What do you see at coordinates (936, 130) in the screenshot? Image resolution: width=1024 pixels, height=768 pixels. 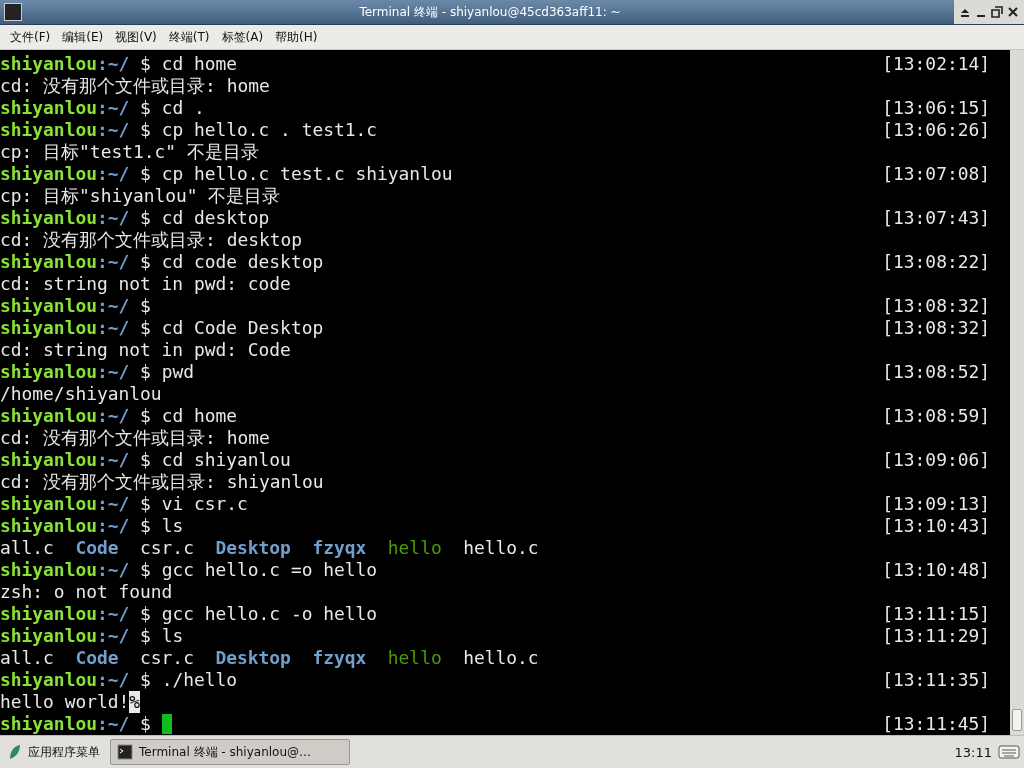 I see `timestamp: [13:06:26]` at bounding box center [936, 130].